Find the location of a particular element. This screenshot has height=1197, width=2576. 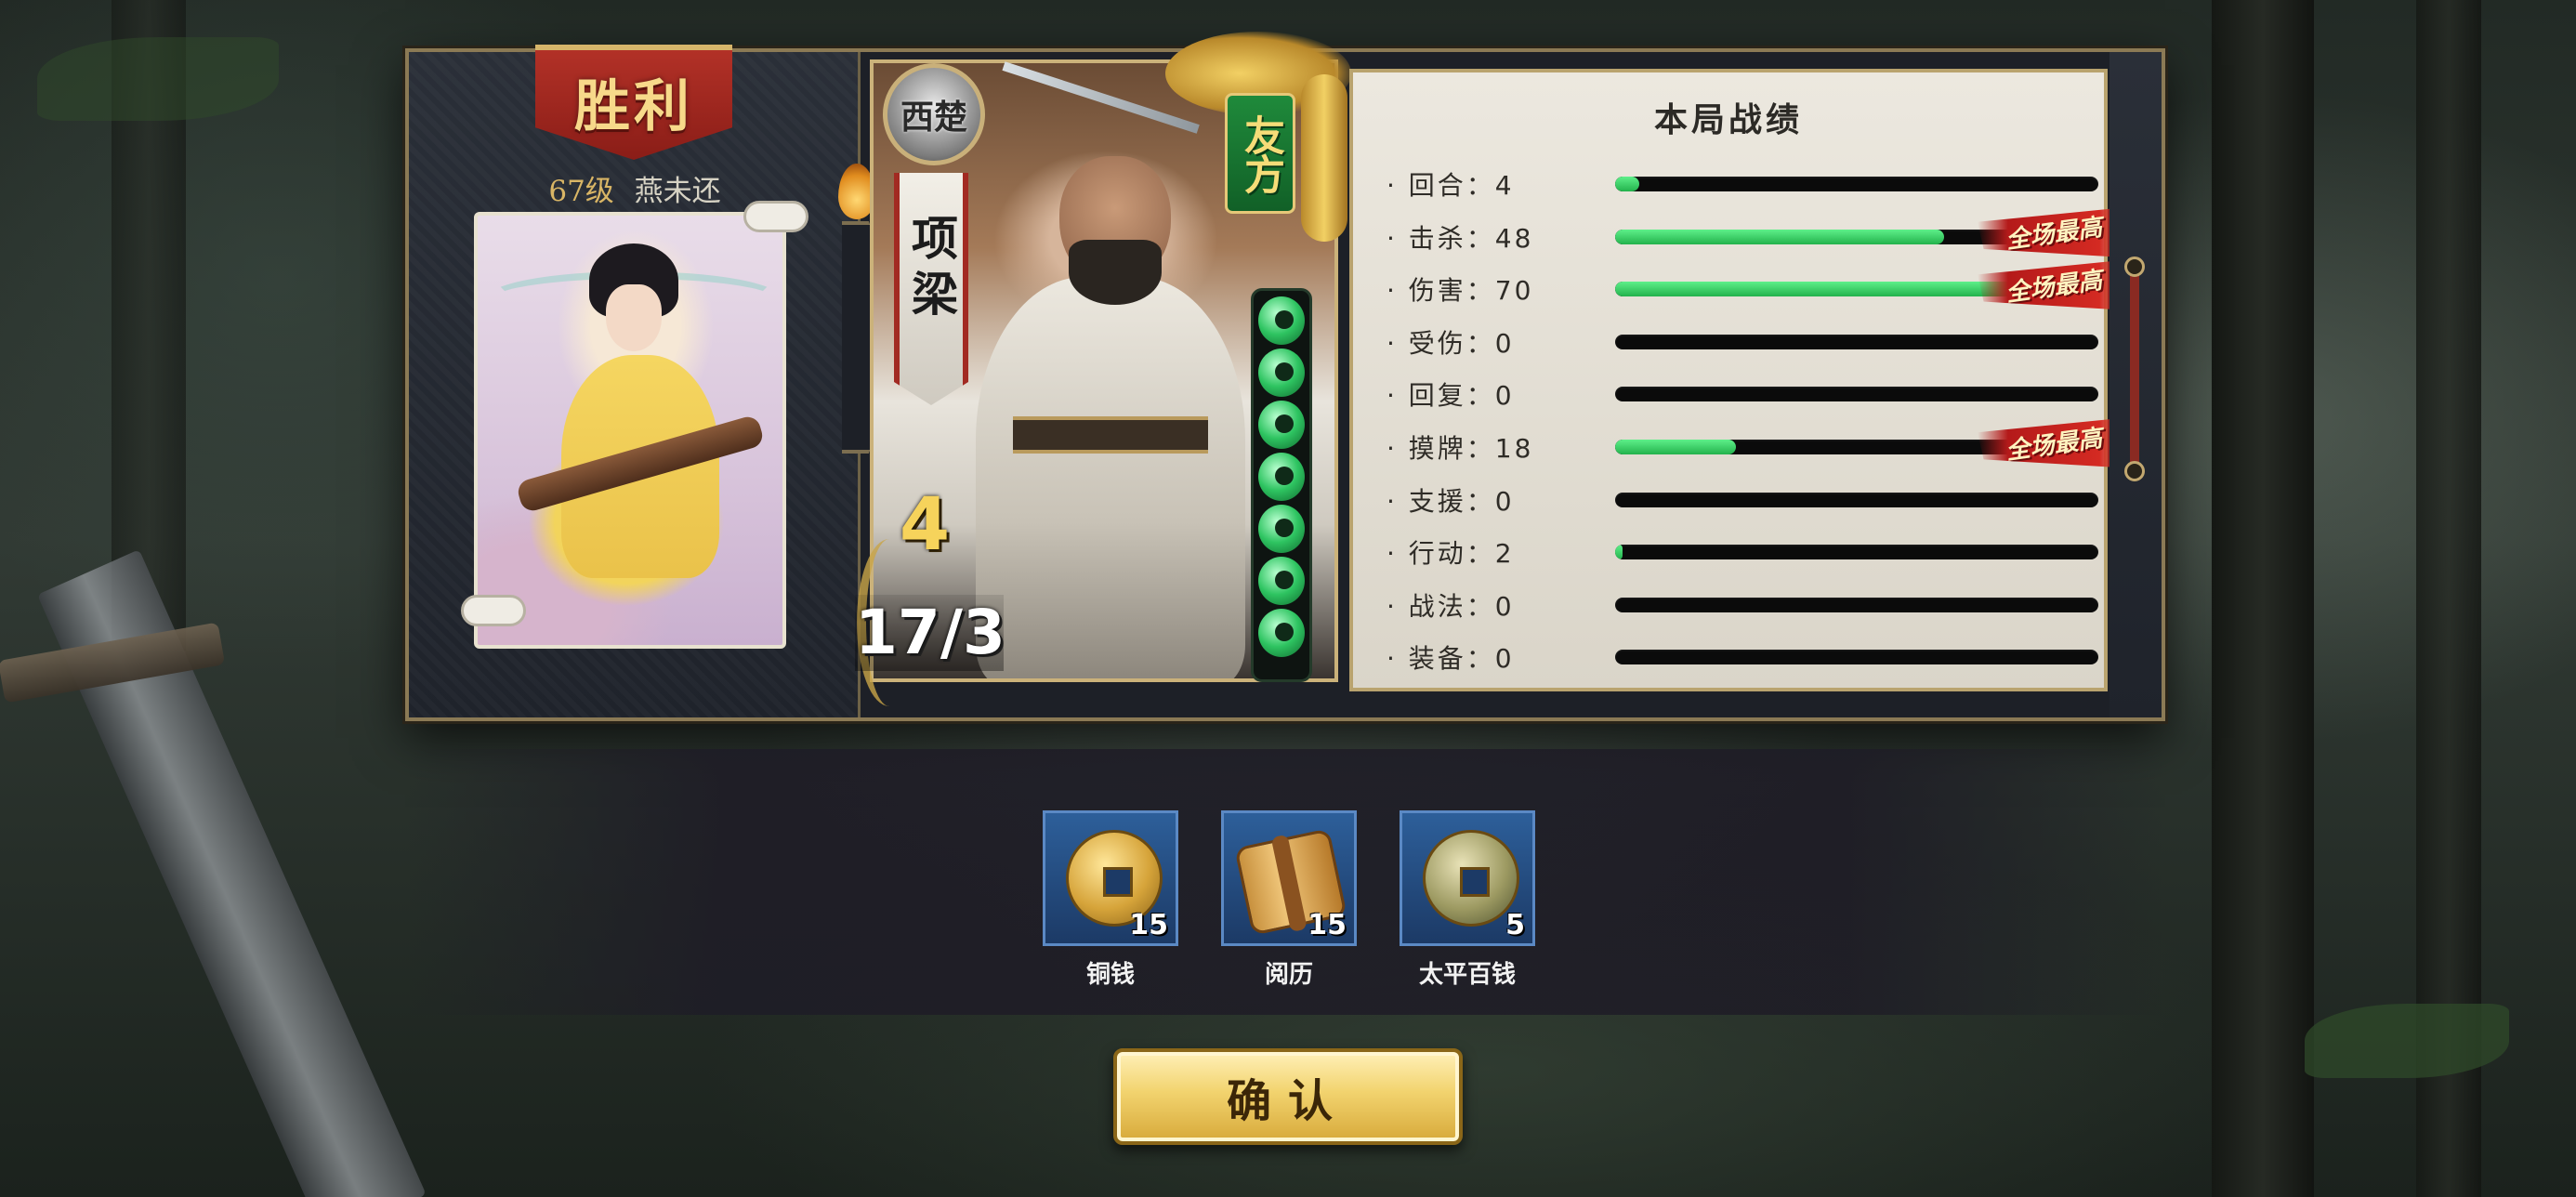

stat-row: · 击杀：48 全场最高 is located at coordinates (1758, 231).